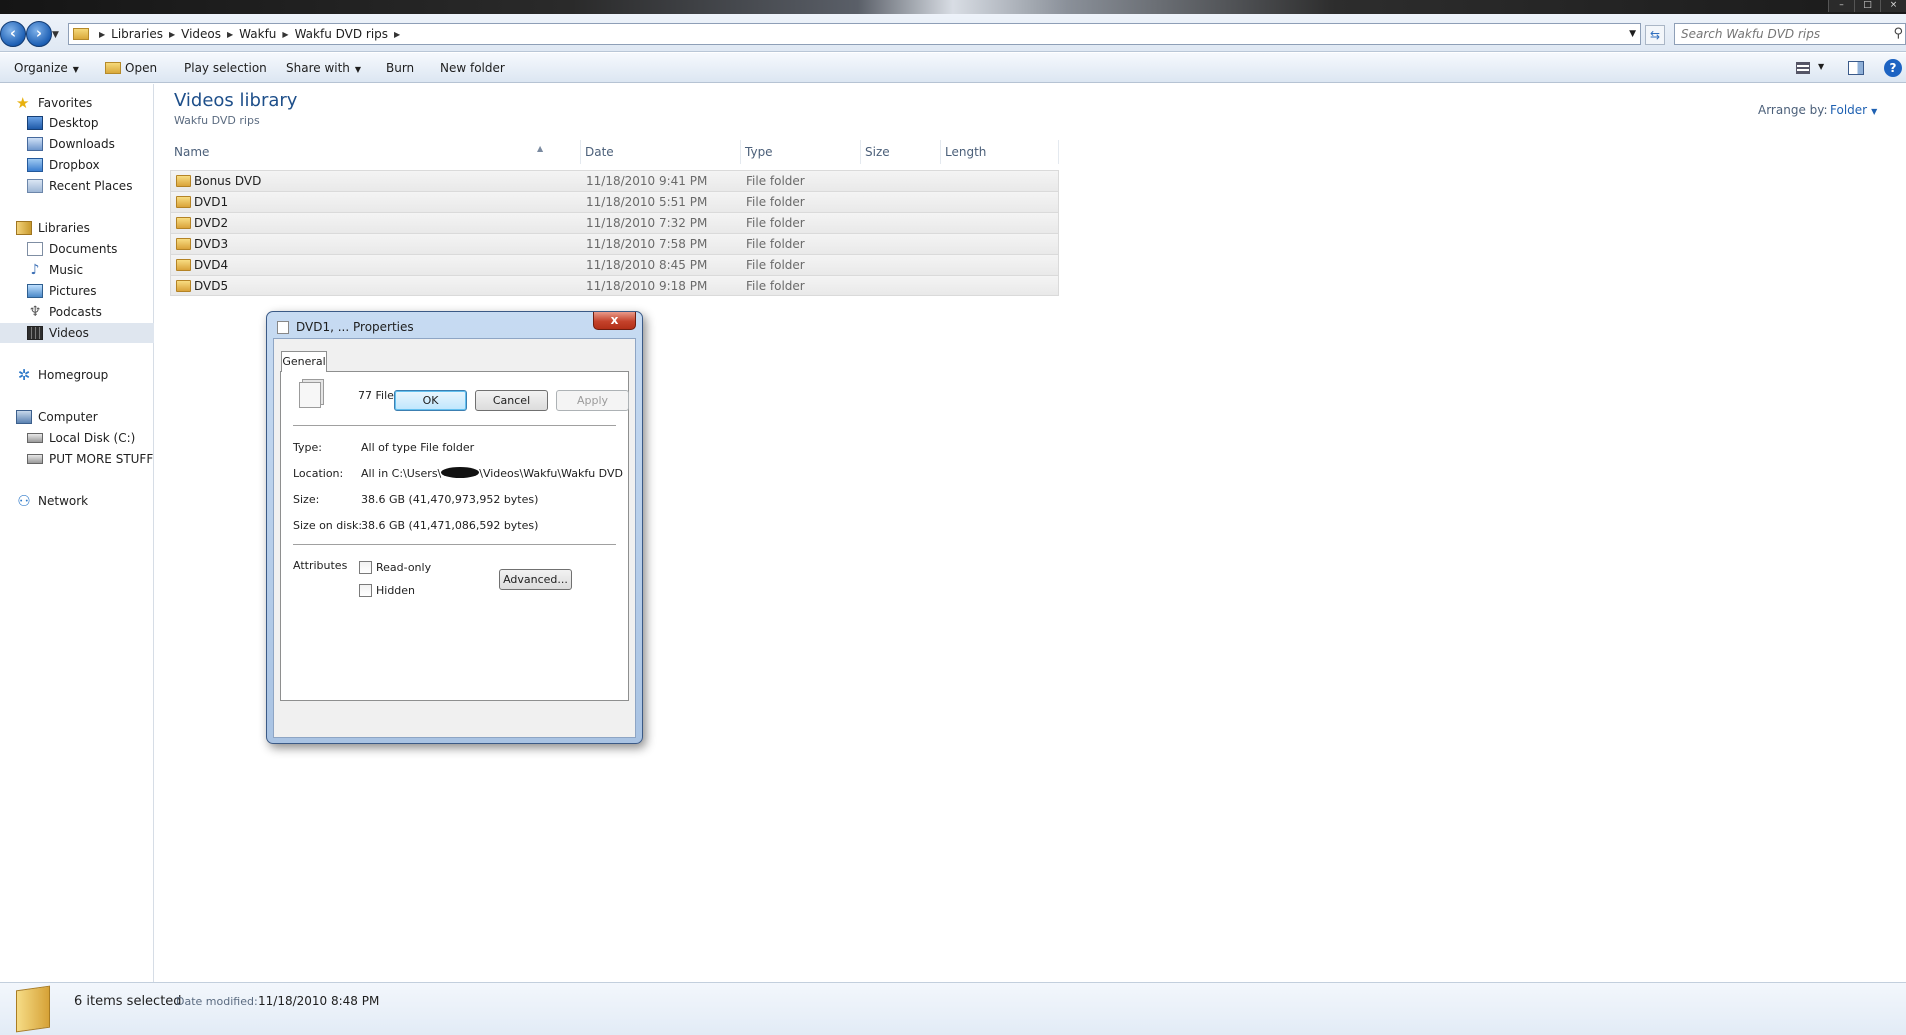 The width and height of the screenshot is (1906, 1035). What do you see at coordinates (41, 68) in the screenshot?
I see `organize-label: Organize` at bounding box center [41, 68].